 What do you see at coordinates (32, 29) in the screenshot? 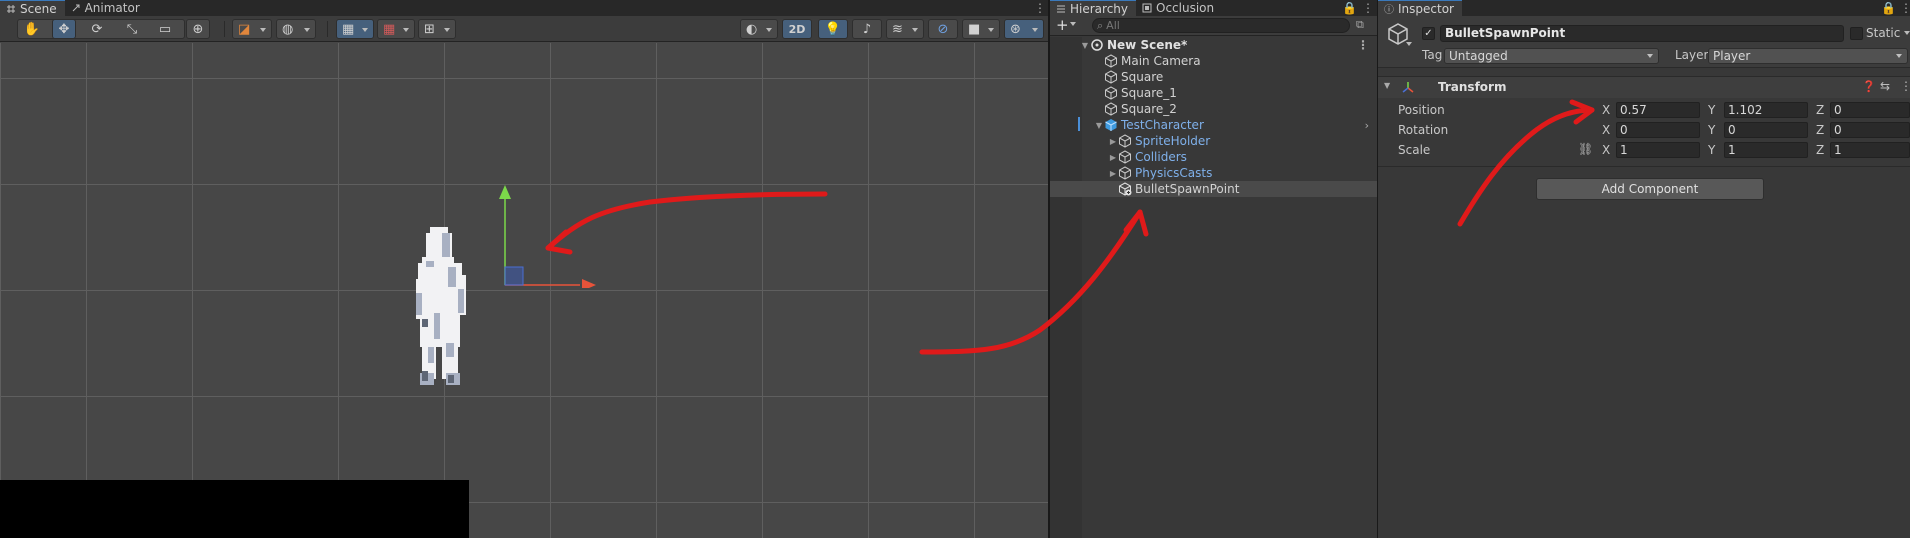
I see `hand-tool-icon: ✋` at bounding box center [32, 29].